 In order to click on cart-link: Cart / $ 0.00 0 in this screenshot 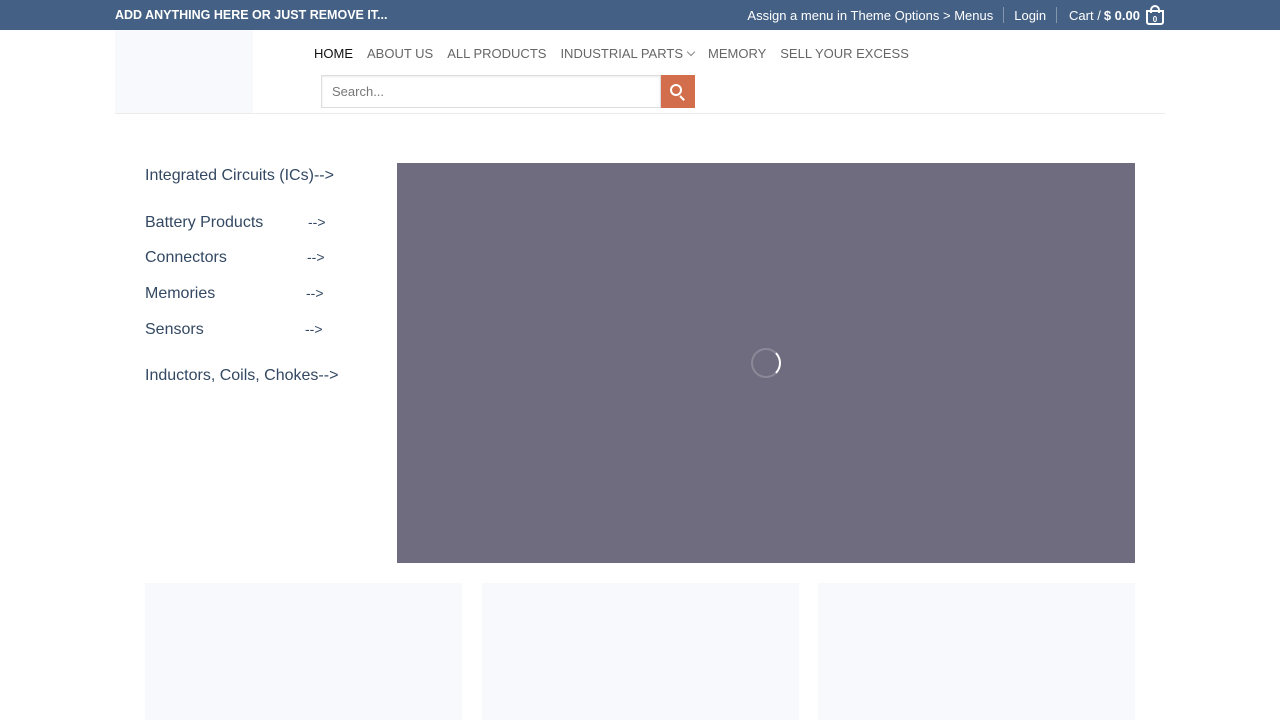, I will do `click(1110, 15)`.